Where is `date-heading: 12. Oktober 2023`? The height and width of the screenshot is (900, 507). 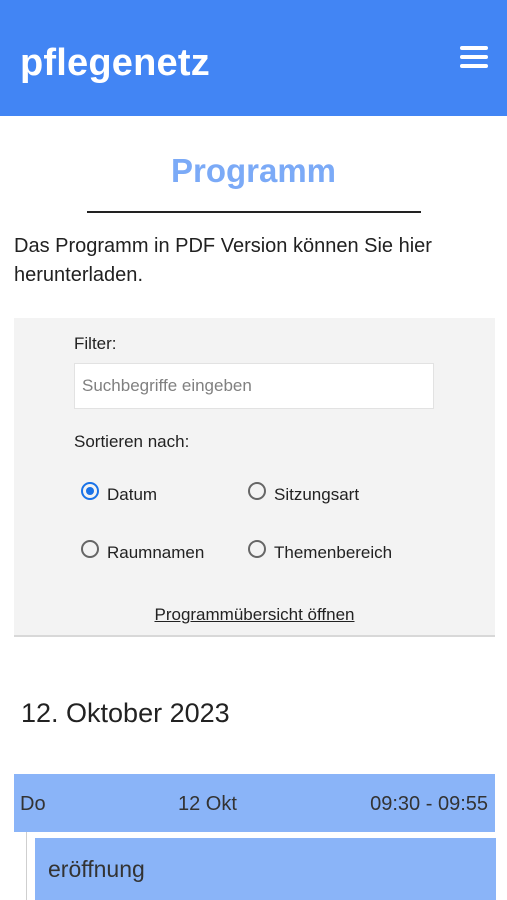 date-heading: 12. Oktober 2023 is located at coordinates (125, 713).